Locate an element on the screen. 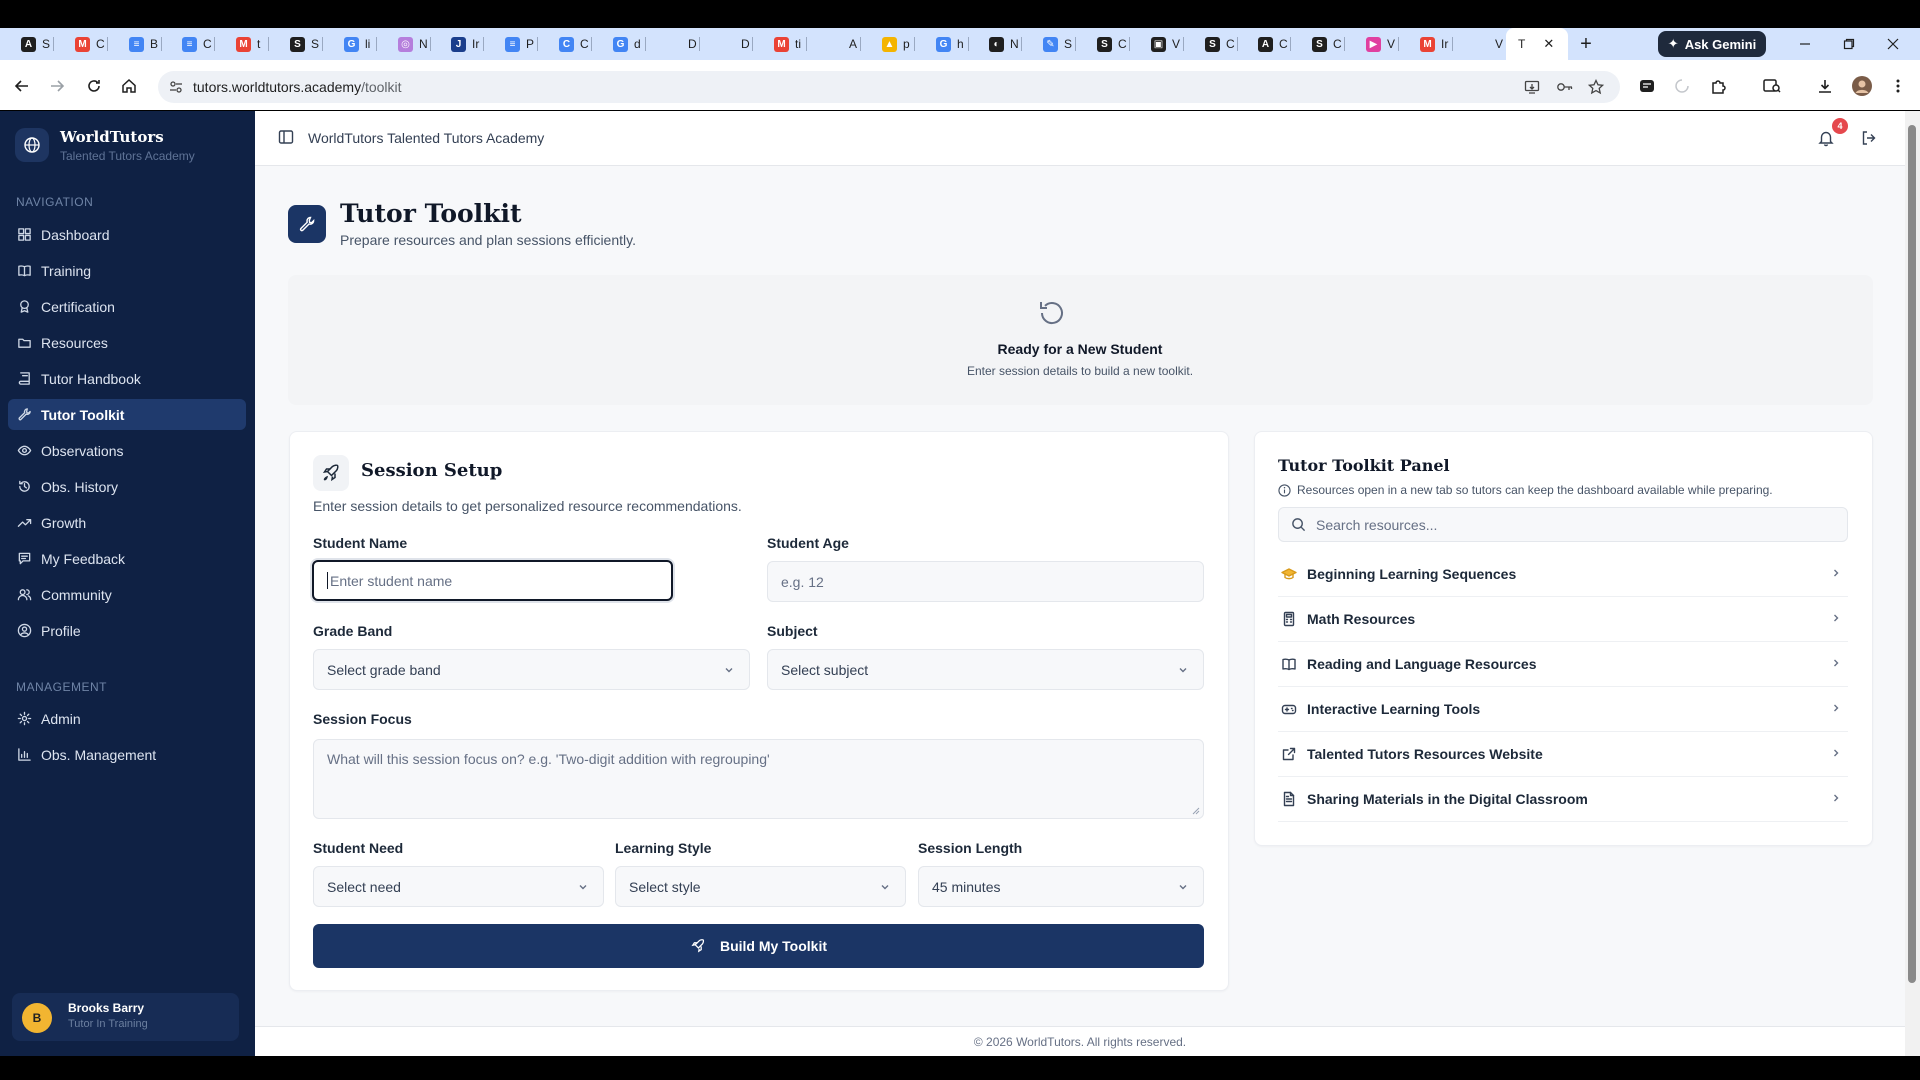  browser-tab: CC is located at coordinates (565, 44).